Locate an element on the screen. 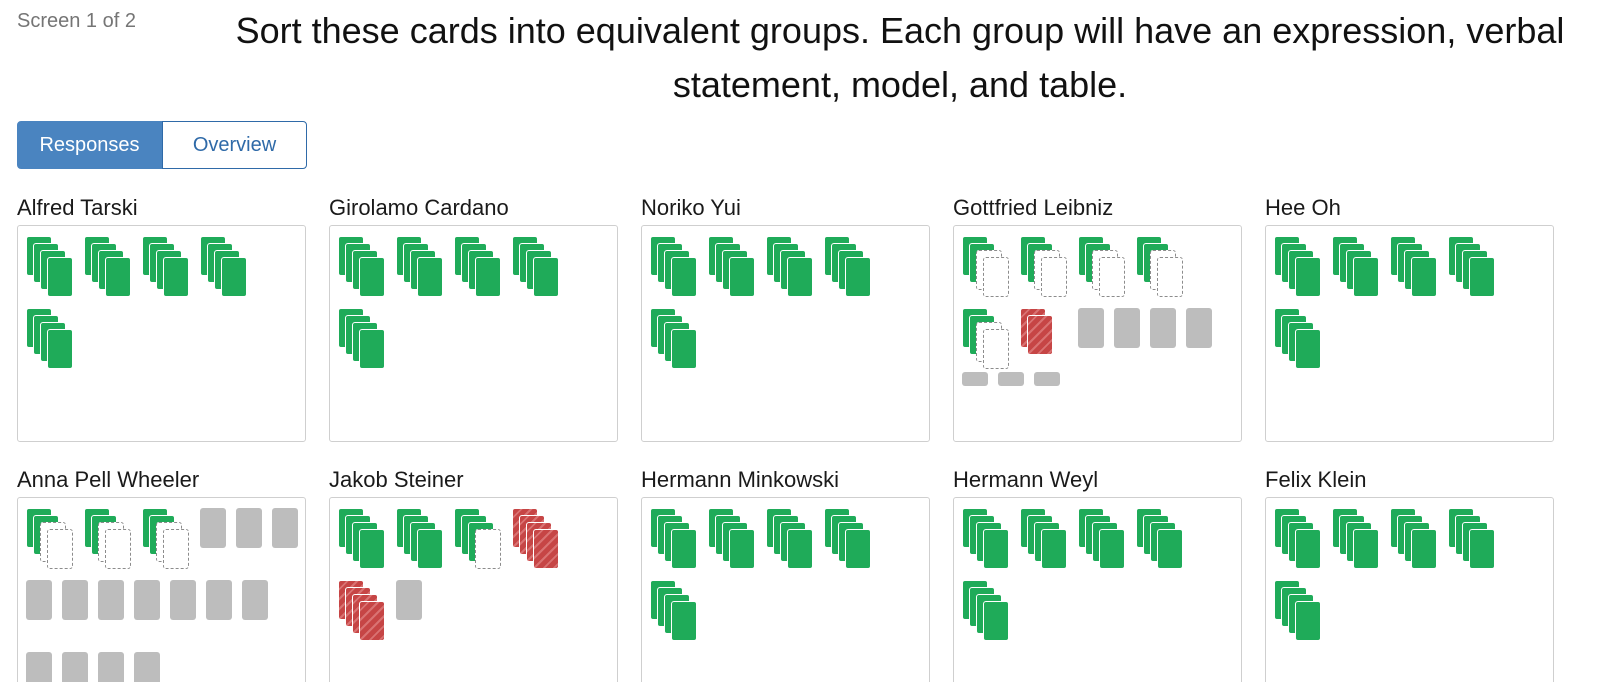 The width and height of the screenshot is (1600, 682). student-name: Alfred Tarski is located at coordinates (77, 207).